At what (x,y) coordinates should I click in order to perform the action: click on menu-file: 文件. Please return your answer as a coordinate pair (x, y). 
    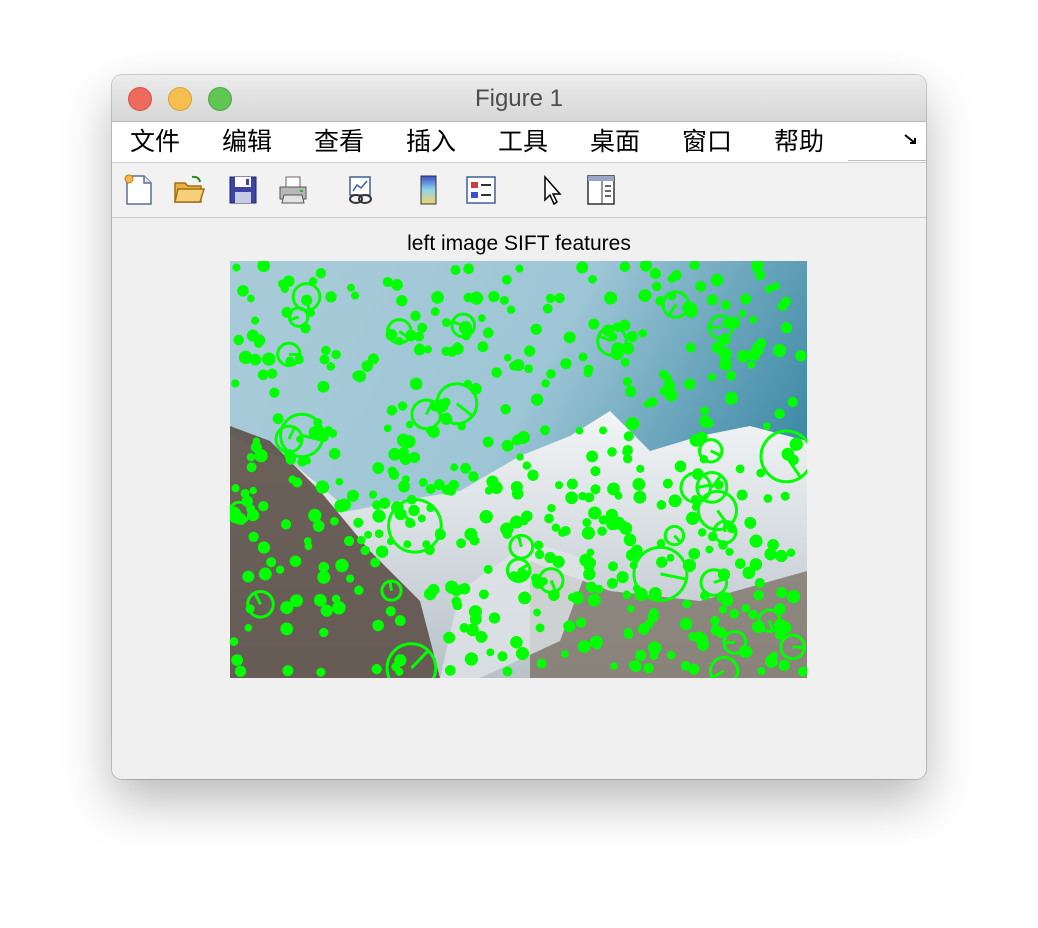
    Looking at the image, I should click on (155, 142).